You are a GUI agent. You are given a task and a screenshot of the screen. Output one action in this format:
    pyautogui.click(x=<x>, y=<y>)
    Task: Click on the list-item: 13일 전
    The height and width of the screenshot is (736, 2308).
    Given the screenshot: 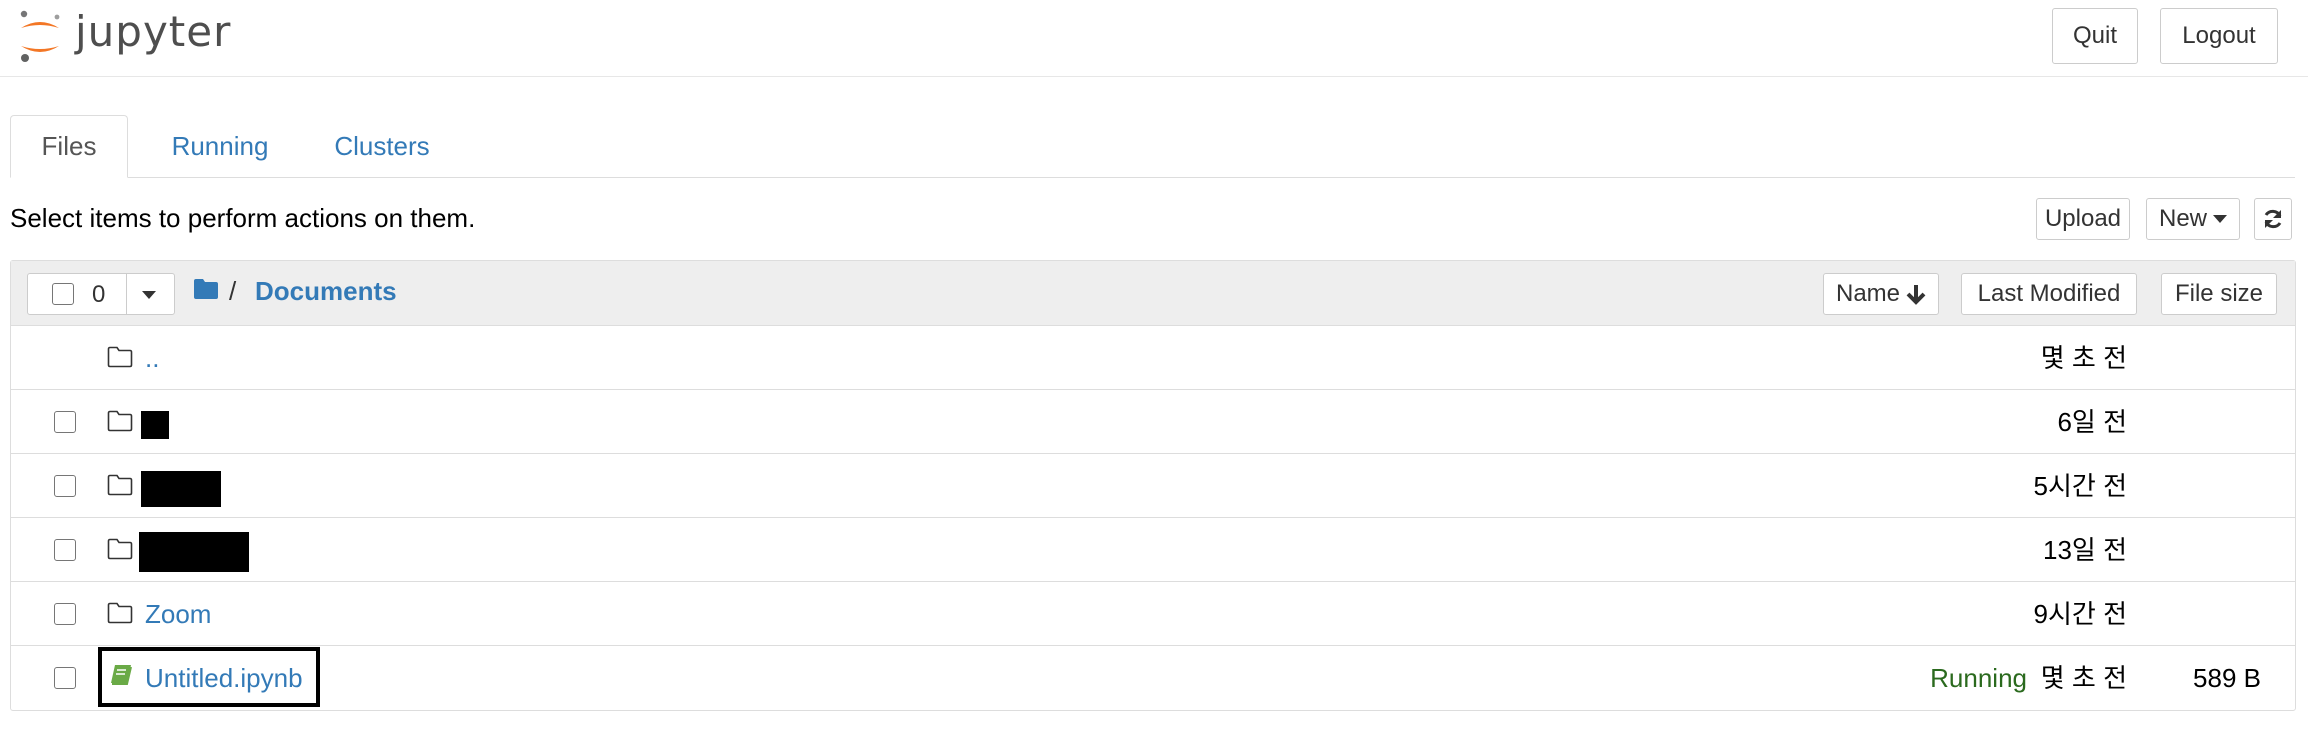 What is the action you would take?
    pyautogui.click(x=1153, y=550)
    